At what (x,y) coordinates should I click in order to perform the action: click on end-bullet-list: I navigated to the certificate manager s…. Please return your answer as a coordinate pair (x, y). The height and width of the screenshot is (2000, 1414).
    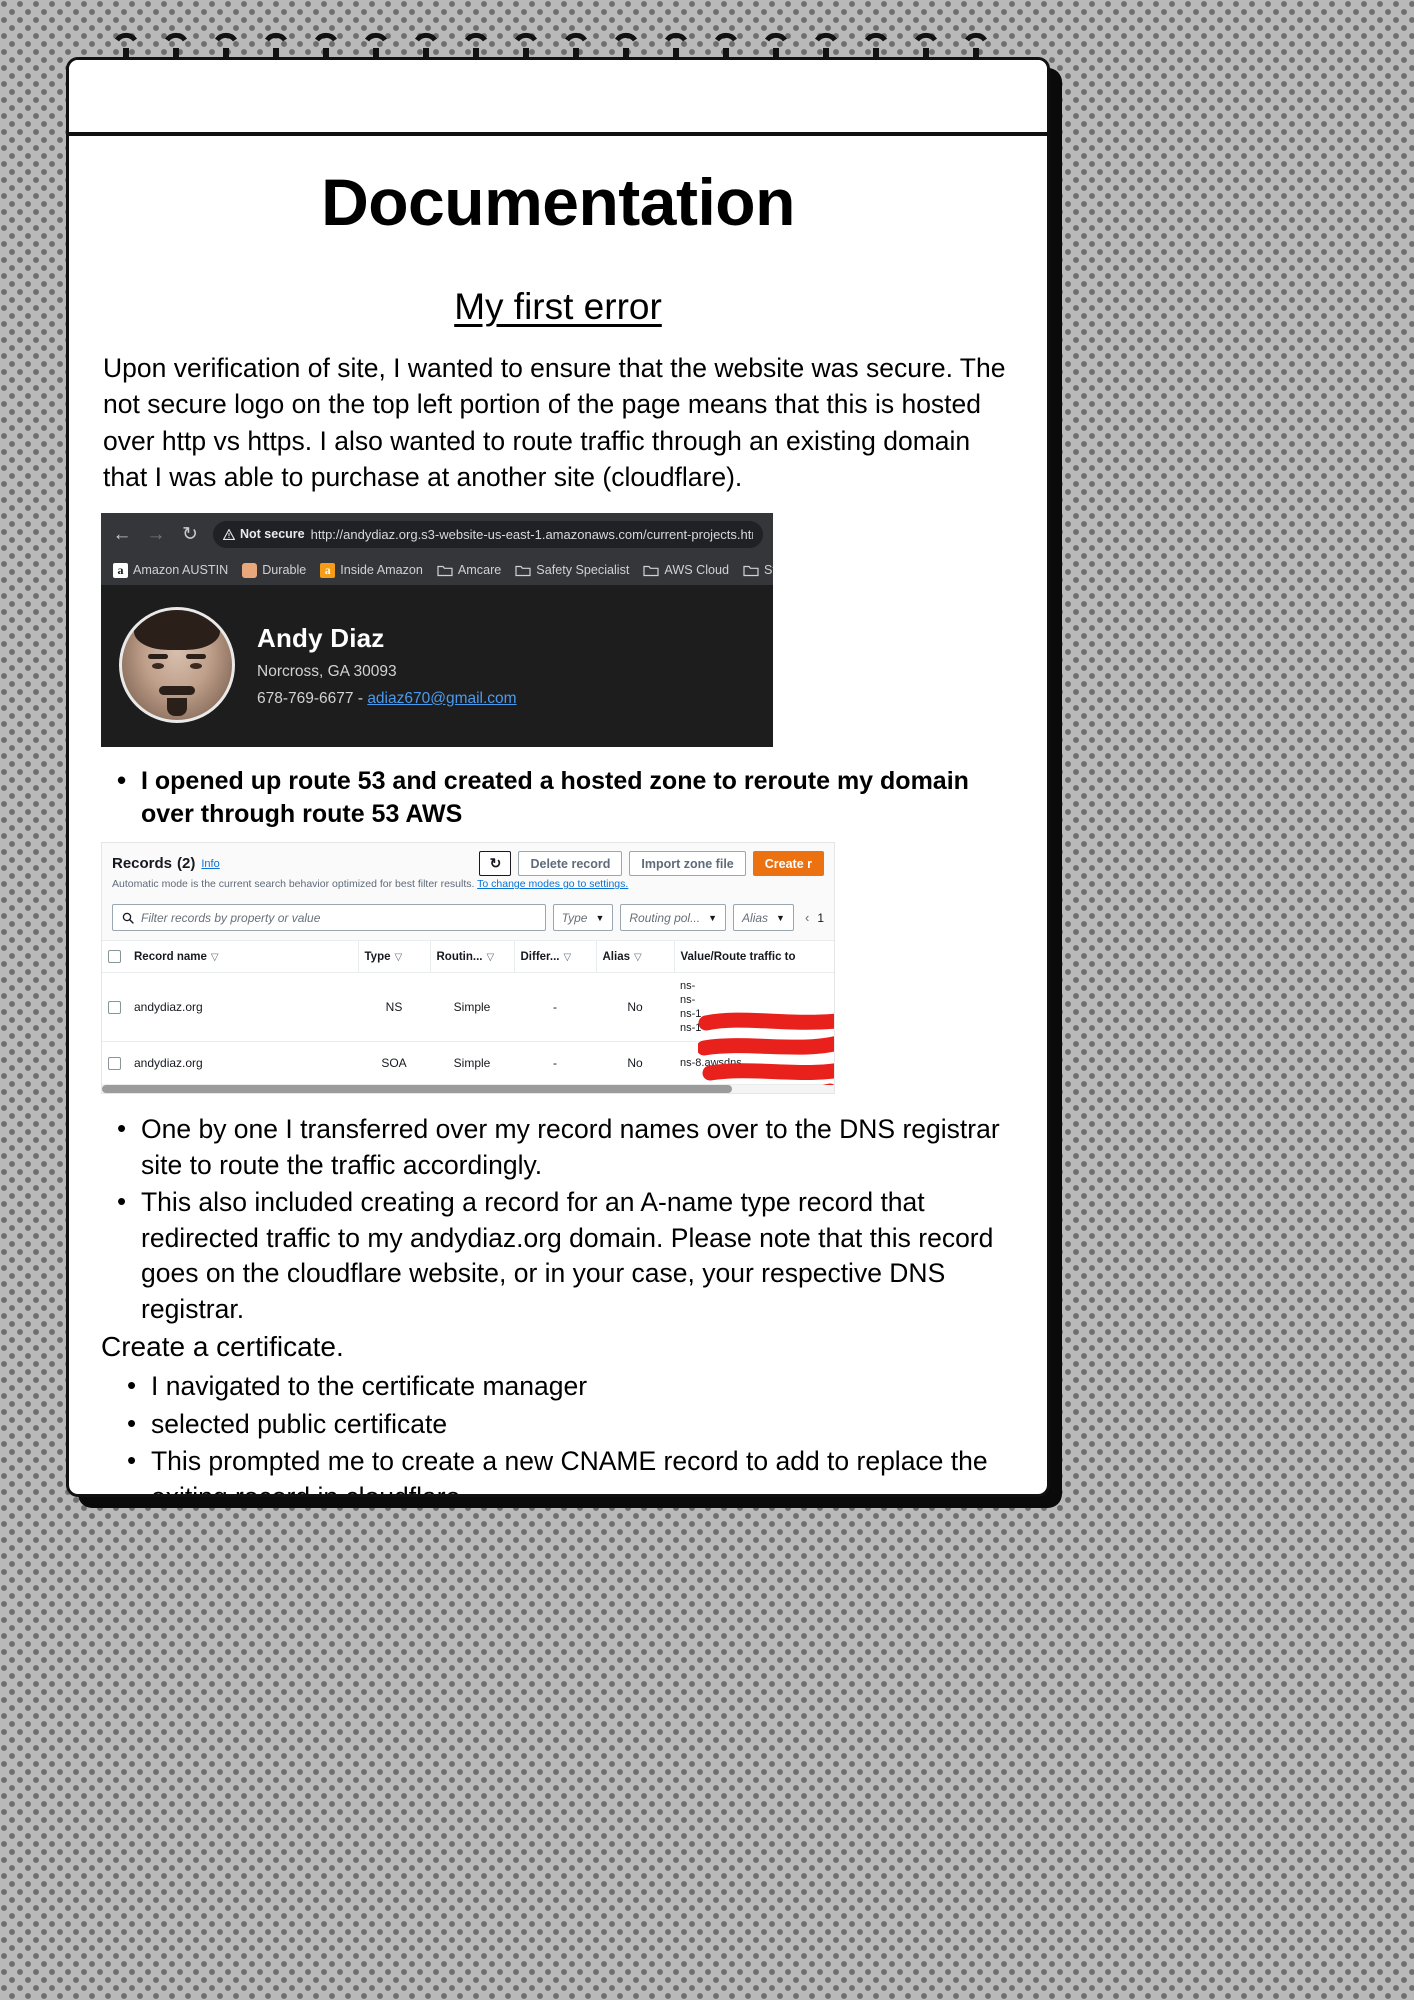
    Looking at the image, I should click on (558, 1431).